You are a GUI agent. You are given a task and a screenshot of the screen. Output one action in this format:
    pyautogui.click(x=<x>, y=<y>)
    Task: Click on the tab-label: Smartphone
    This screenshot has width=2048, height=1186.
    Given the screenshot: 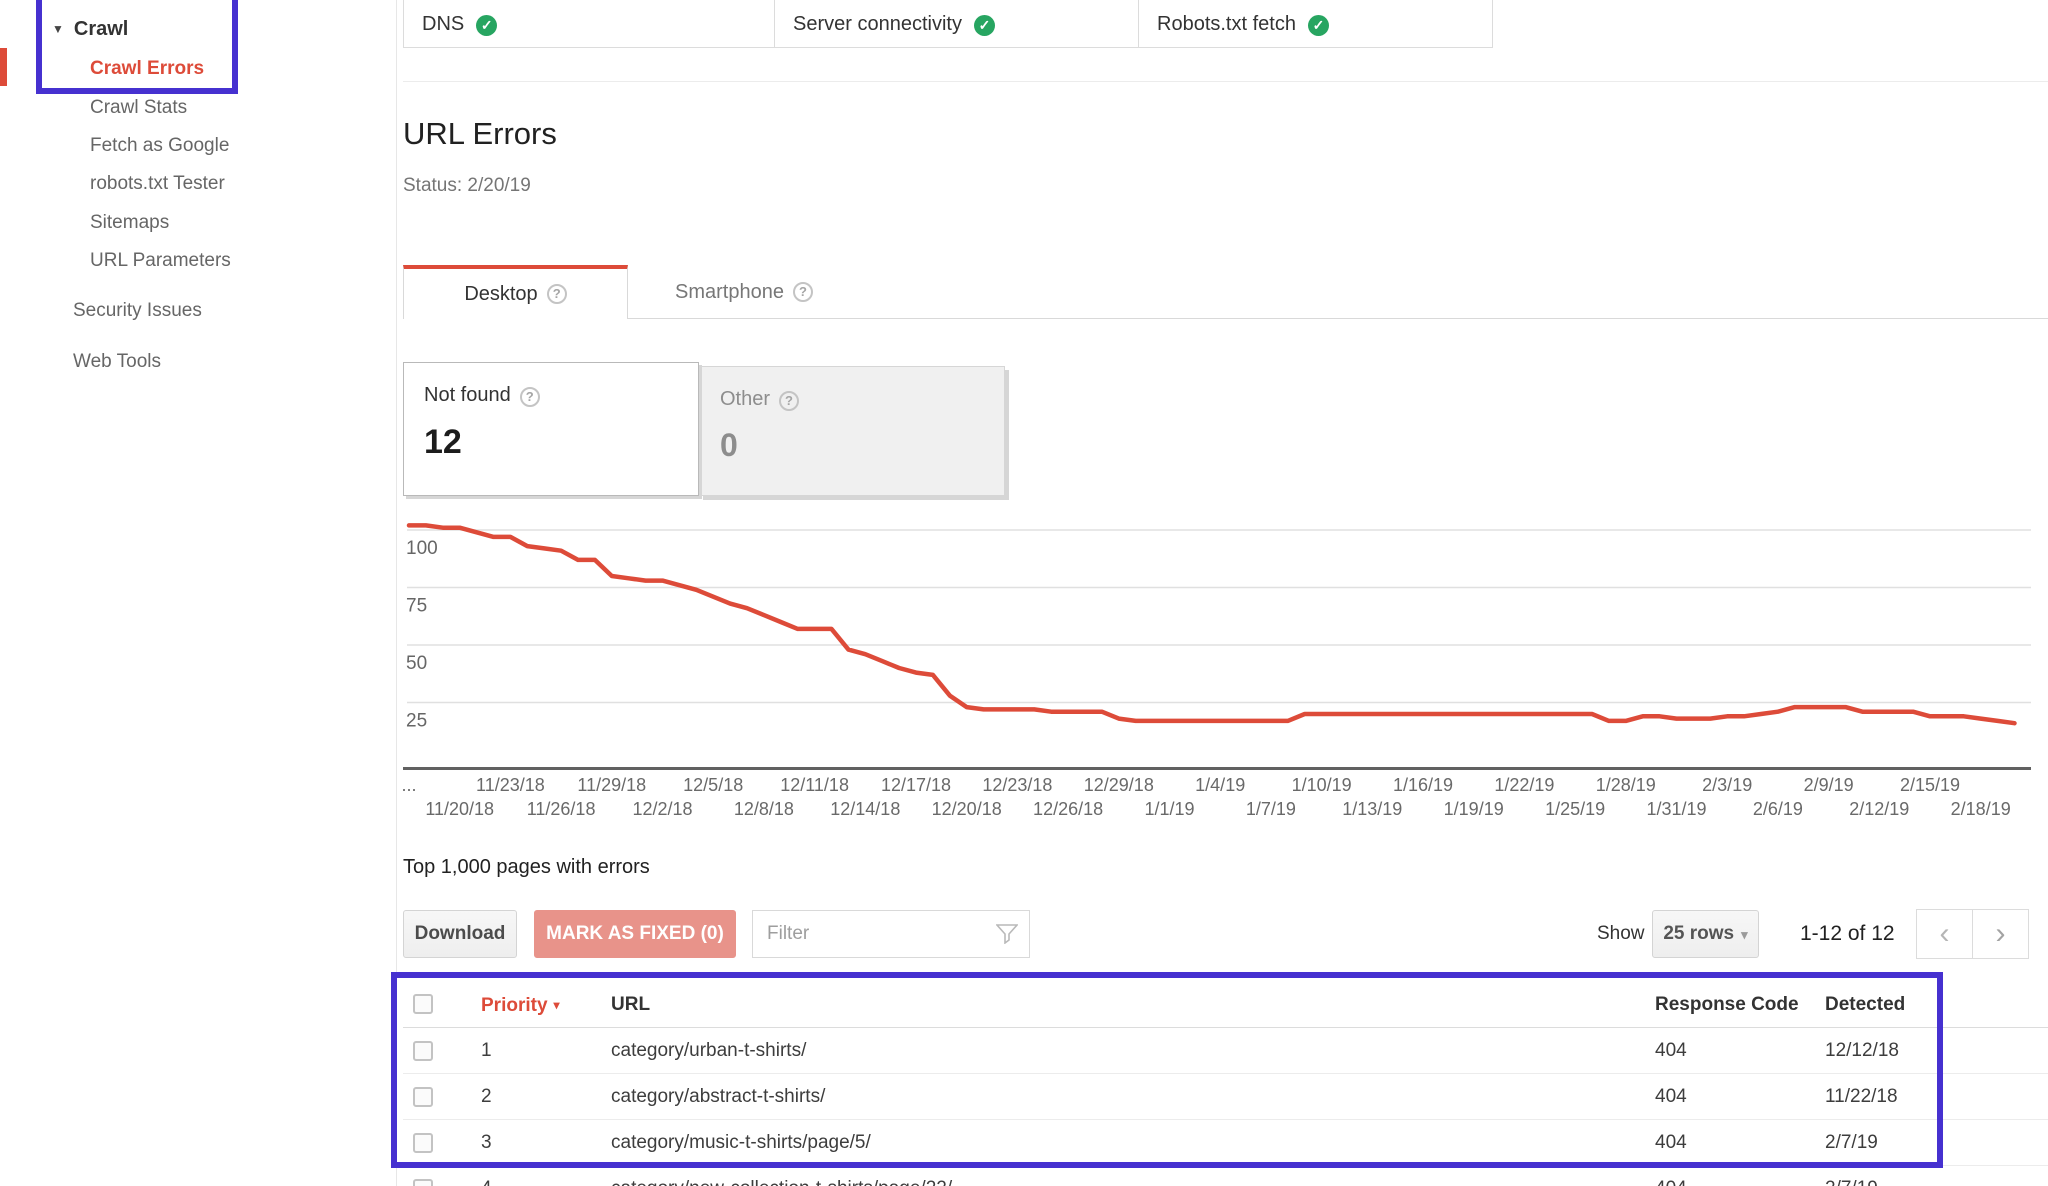 What is the action you would take?
    pyautogui.click(x=729, y=291)
    